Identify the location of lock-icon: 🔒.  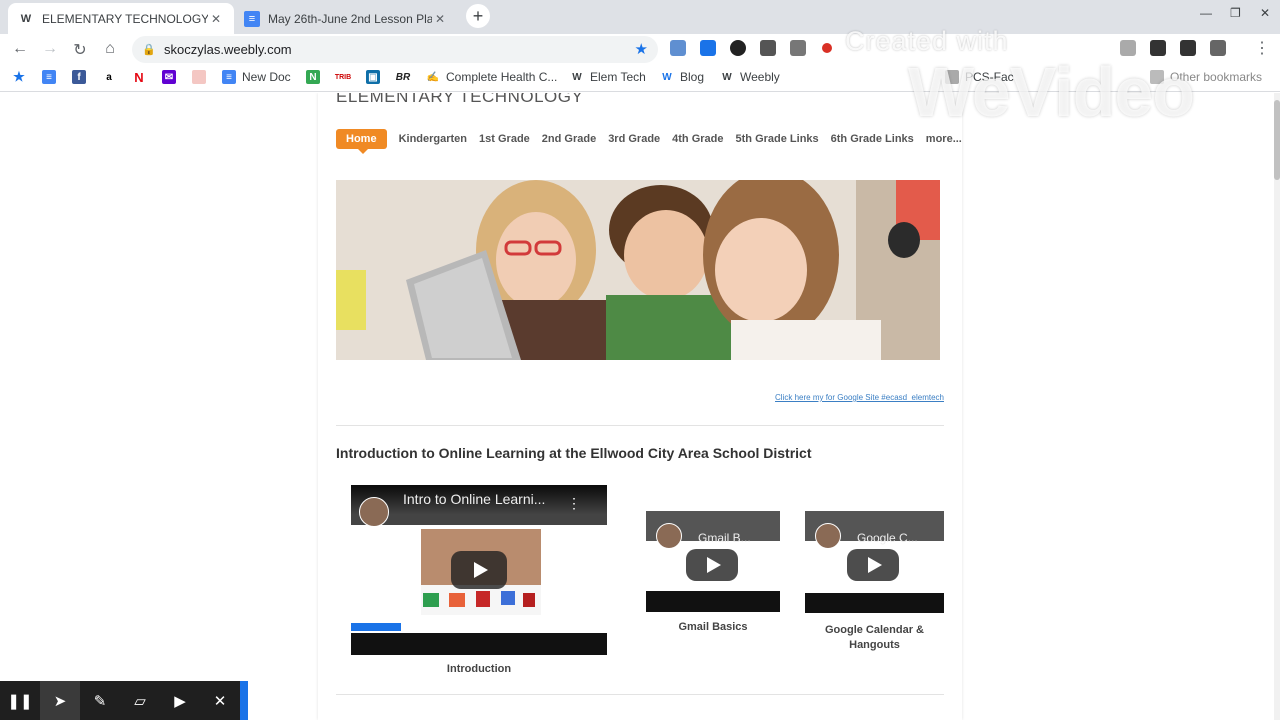
(149, 50).